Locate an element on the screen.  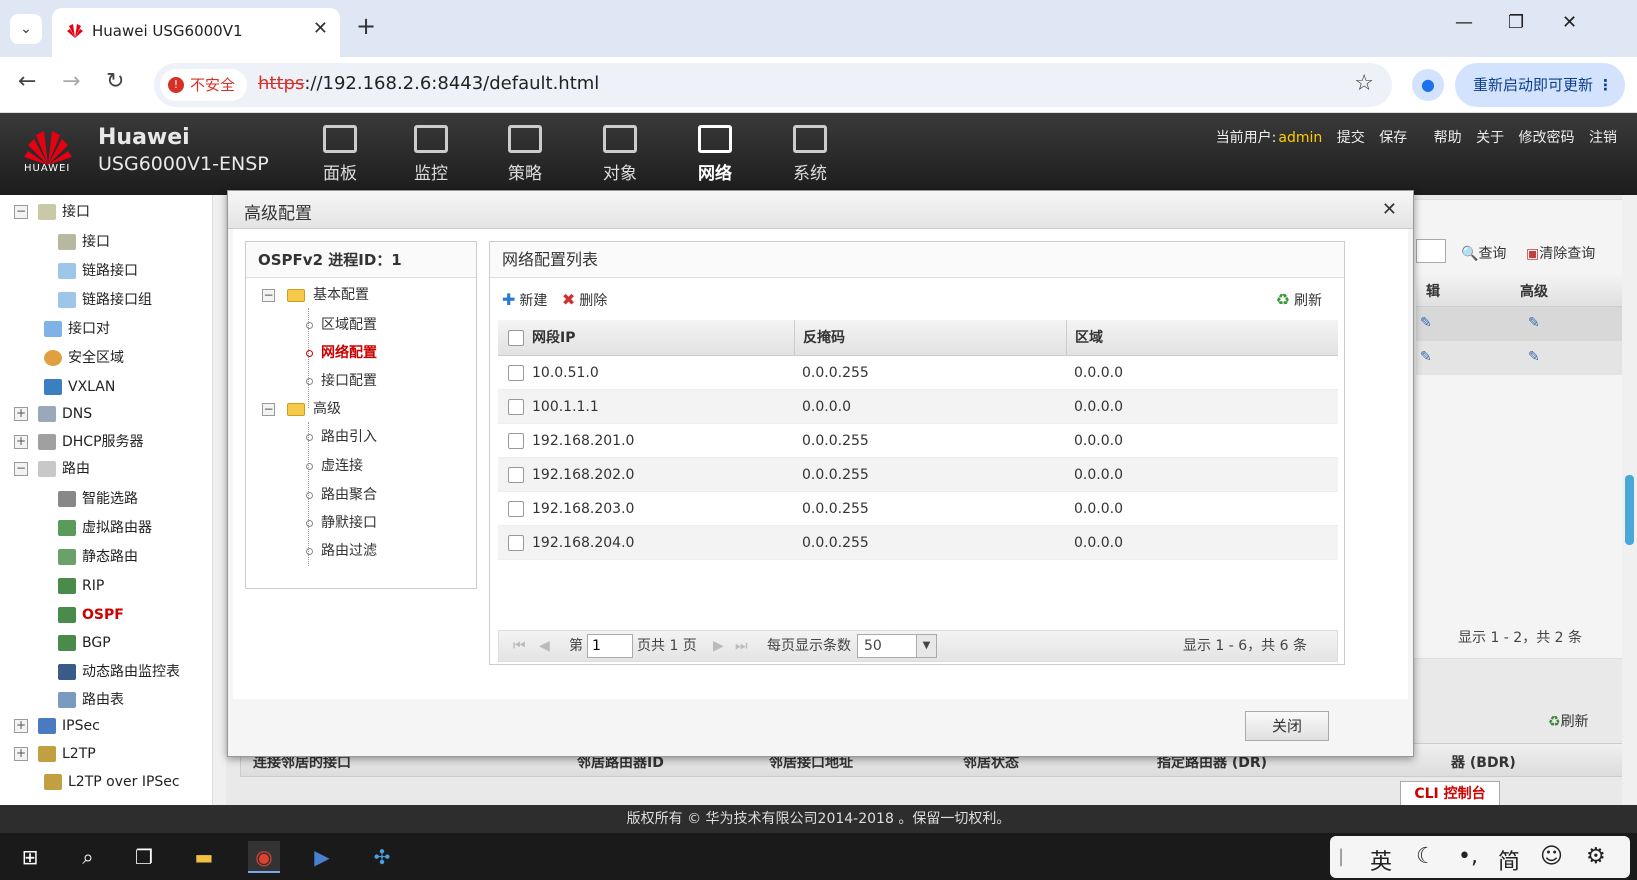
menu-monitor: 监控 is located at coordinates (431, 154).